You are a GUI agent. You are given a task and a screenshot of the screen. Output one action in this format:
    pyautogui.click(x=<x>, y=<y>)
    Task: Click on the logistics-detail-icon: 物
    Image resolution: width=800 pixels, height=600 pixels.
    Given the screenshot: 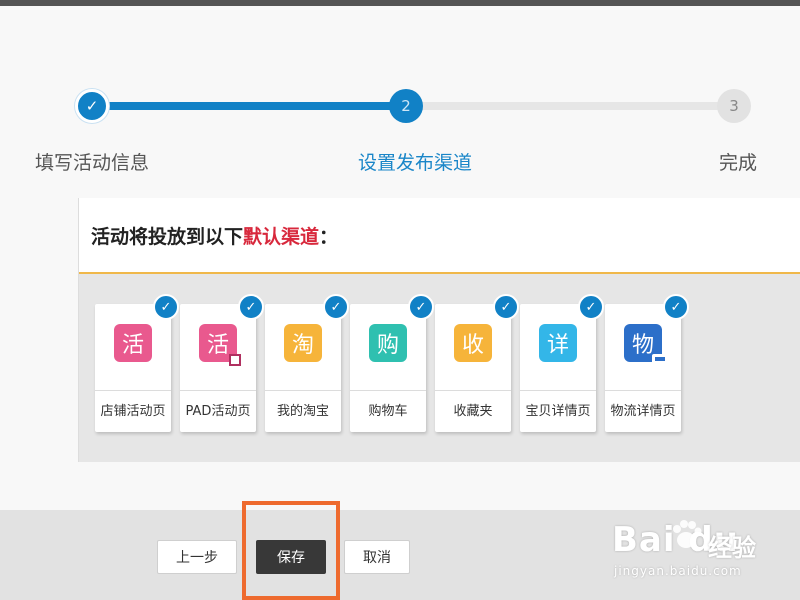 What is the action you would take?
    pyautogui.click(x=646, y=344)
    